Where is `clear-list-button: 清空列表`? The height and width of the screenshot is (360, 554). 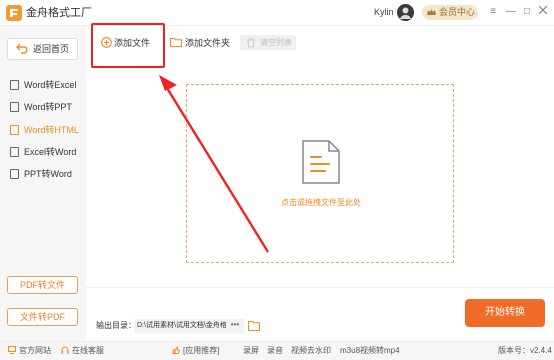
clear-list-button: 清空列表 is located at coordinates (268, 42).